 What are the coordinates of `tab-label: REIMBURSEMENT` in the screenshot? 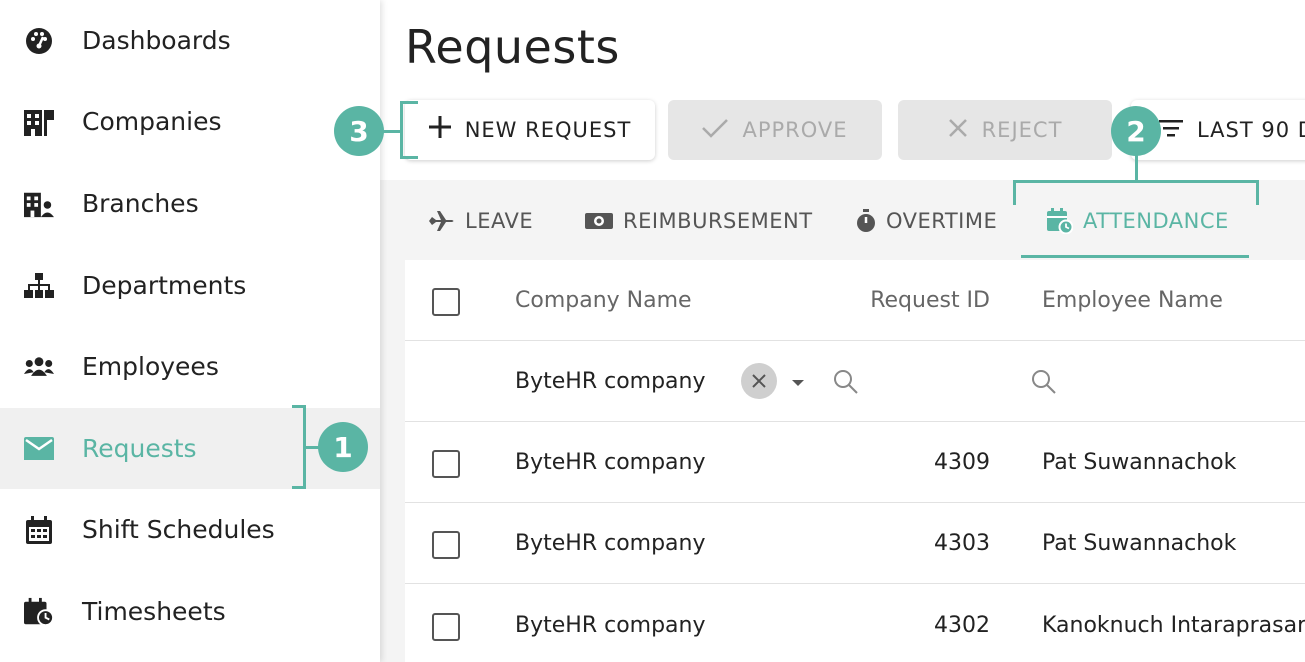 It's located at (718, 221).